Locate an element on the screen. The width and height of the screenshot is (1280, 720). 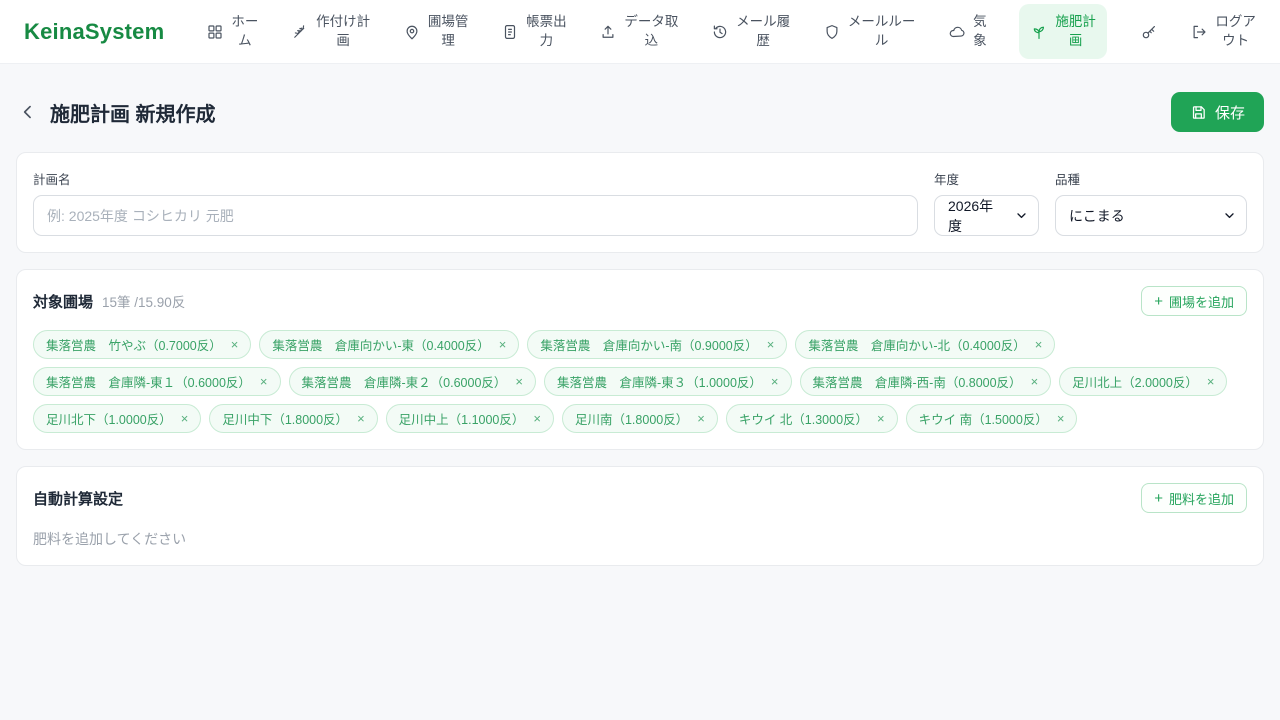
field-chip-label: 集落営農 倉庫向かい-南（0.9000反） is located at coordinates (649, 346).